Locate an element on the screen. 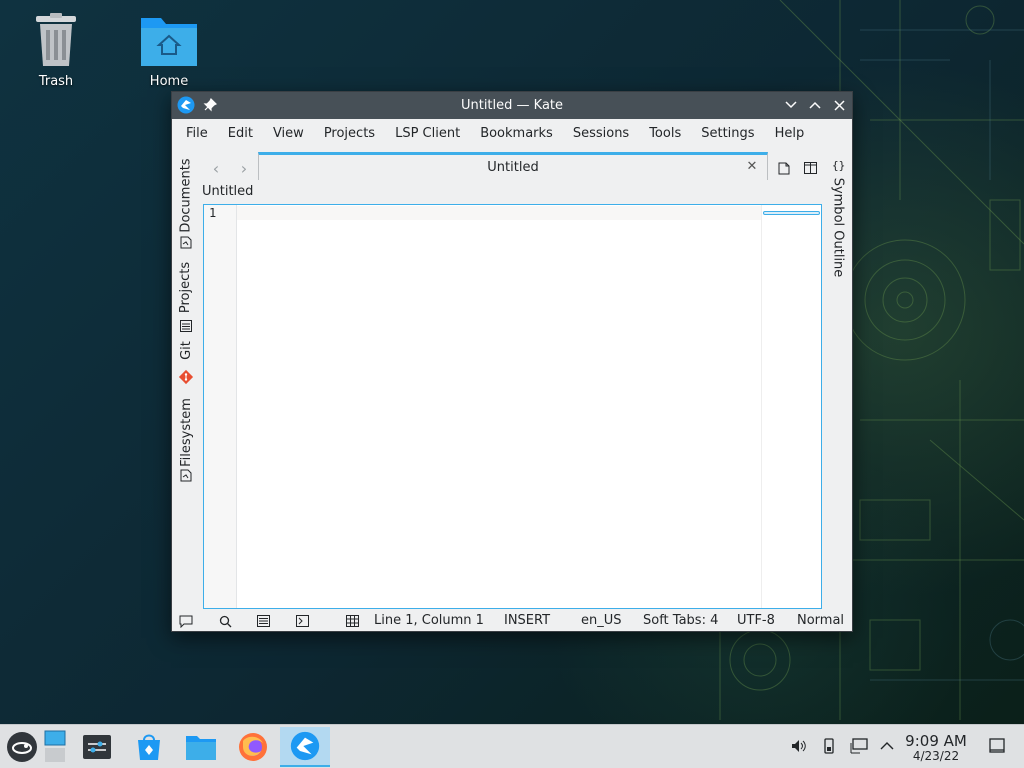 This screenshot has height=768, width=1024. indentation-settings: Soft Tabs: 4 is located at coordinates (680, 620).